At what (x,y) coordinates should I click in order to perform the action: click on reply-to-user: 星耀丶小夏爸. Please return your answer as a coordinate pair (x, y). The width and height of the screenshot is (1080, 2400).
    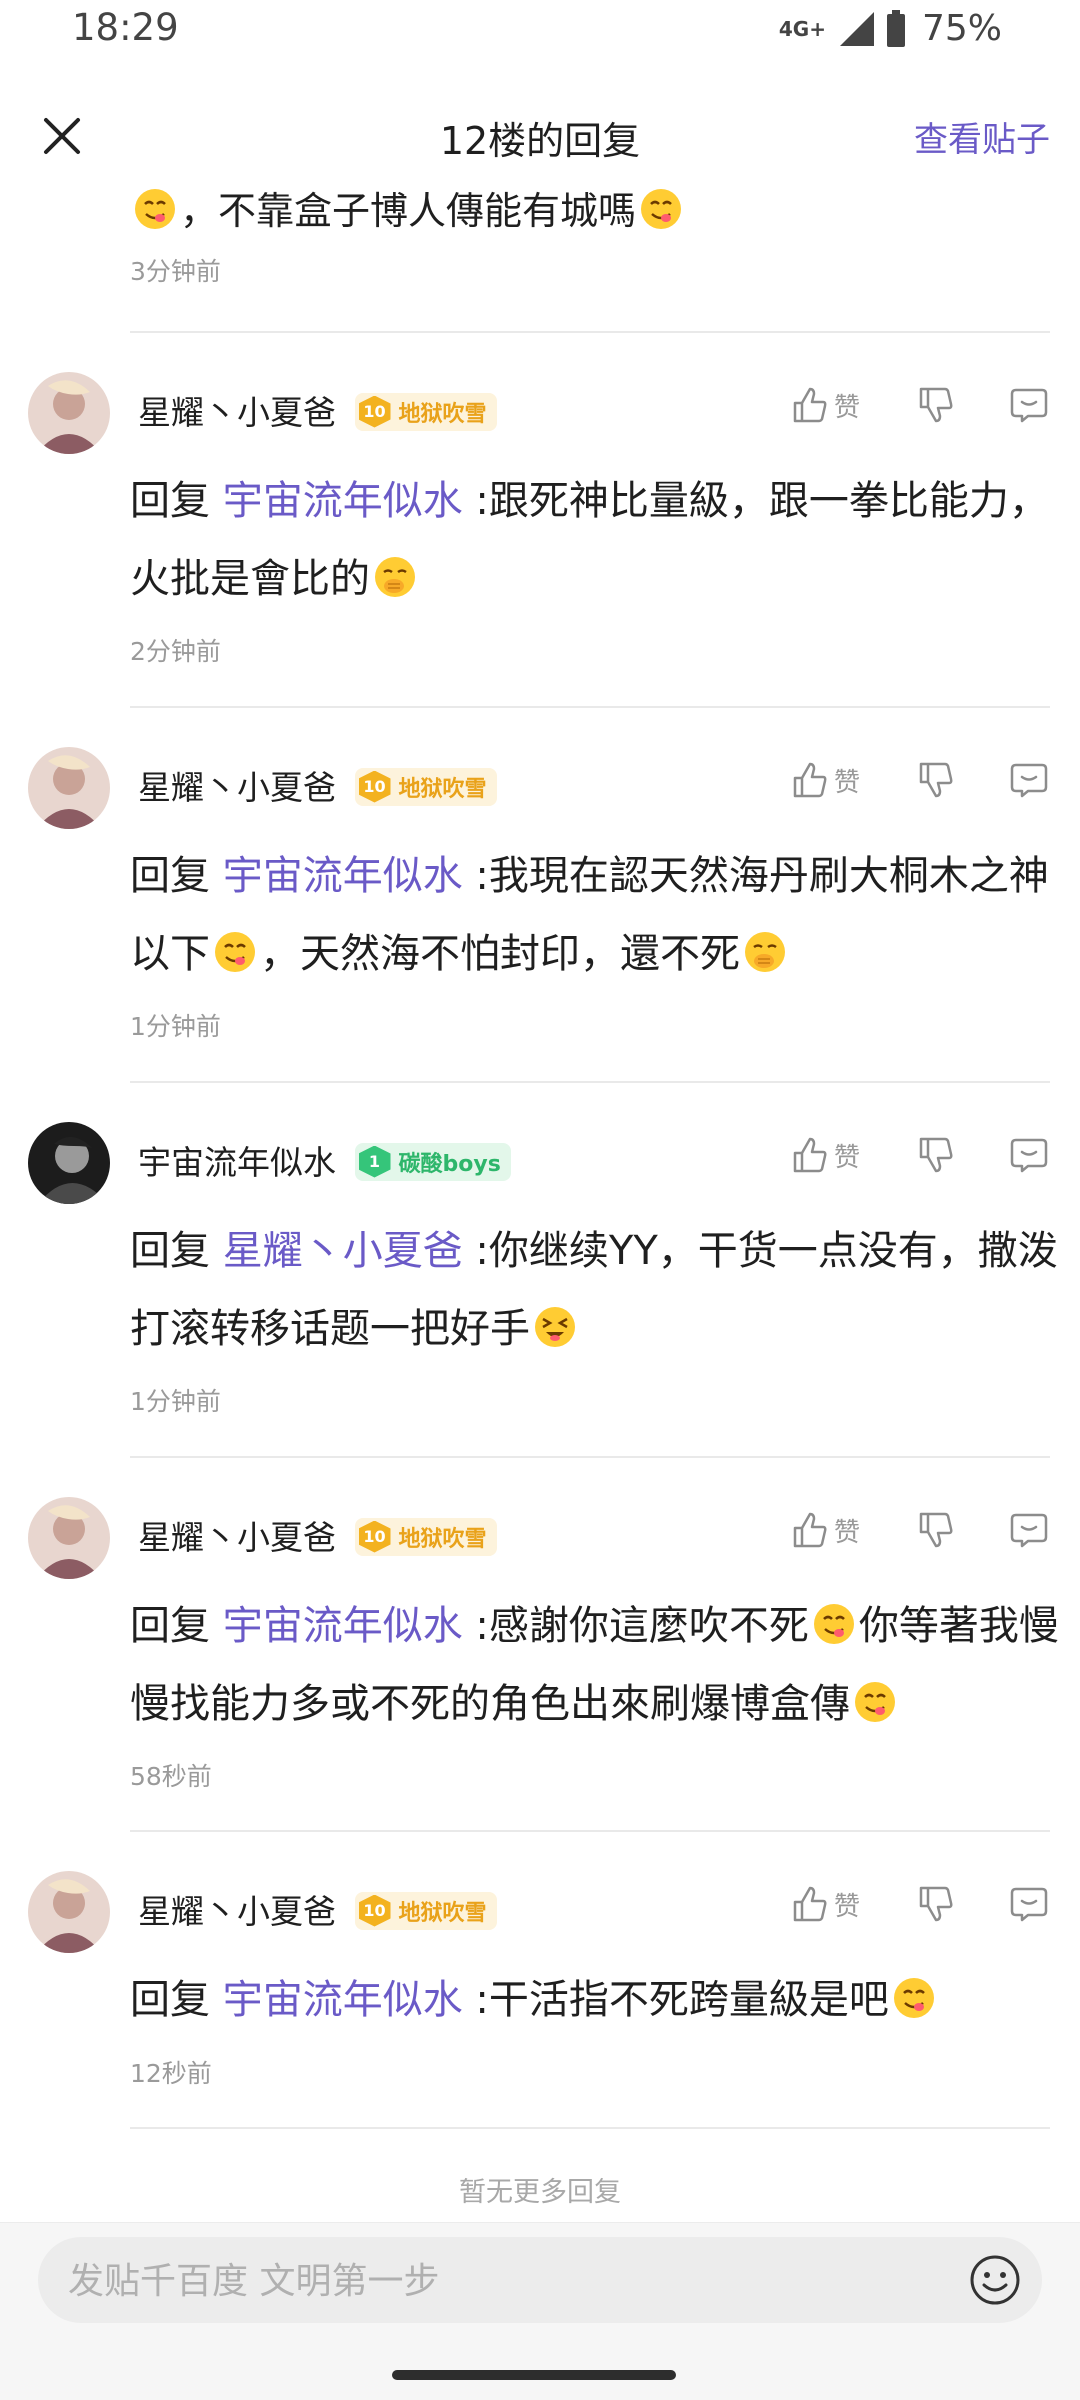
    Looking at the image, I should click on (343, 1251).